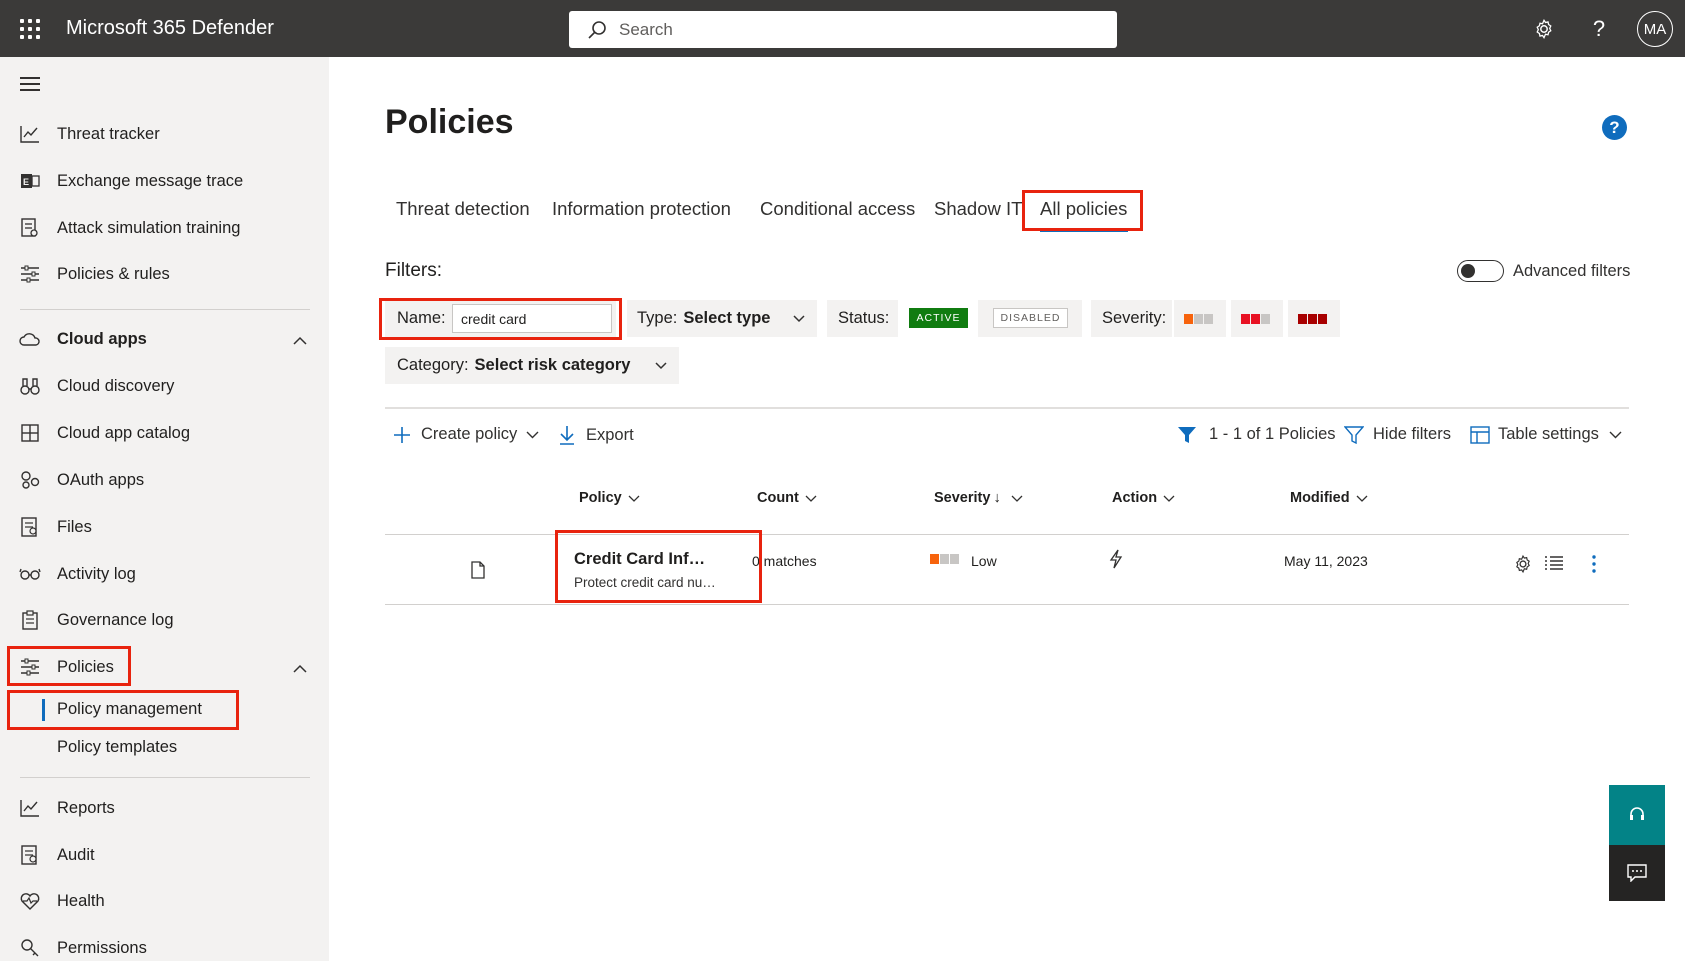 Image resolution: width=1685 pixels, height=961 pixels. What do you see at coordinates (1200, 318) in the screenshot?
I see `severity-low-chip` at bounding box center [1200, 318].